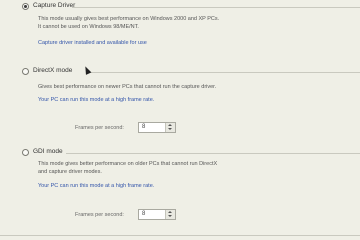 This screenshot has height=240, width=360. What do you see at coordinates (48, 151) in the screenshot?
I see `gdi-mode-label: GDI mode` at bounding box center [48, 151].